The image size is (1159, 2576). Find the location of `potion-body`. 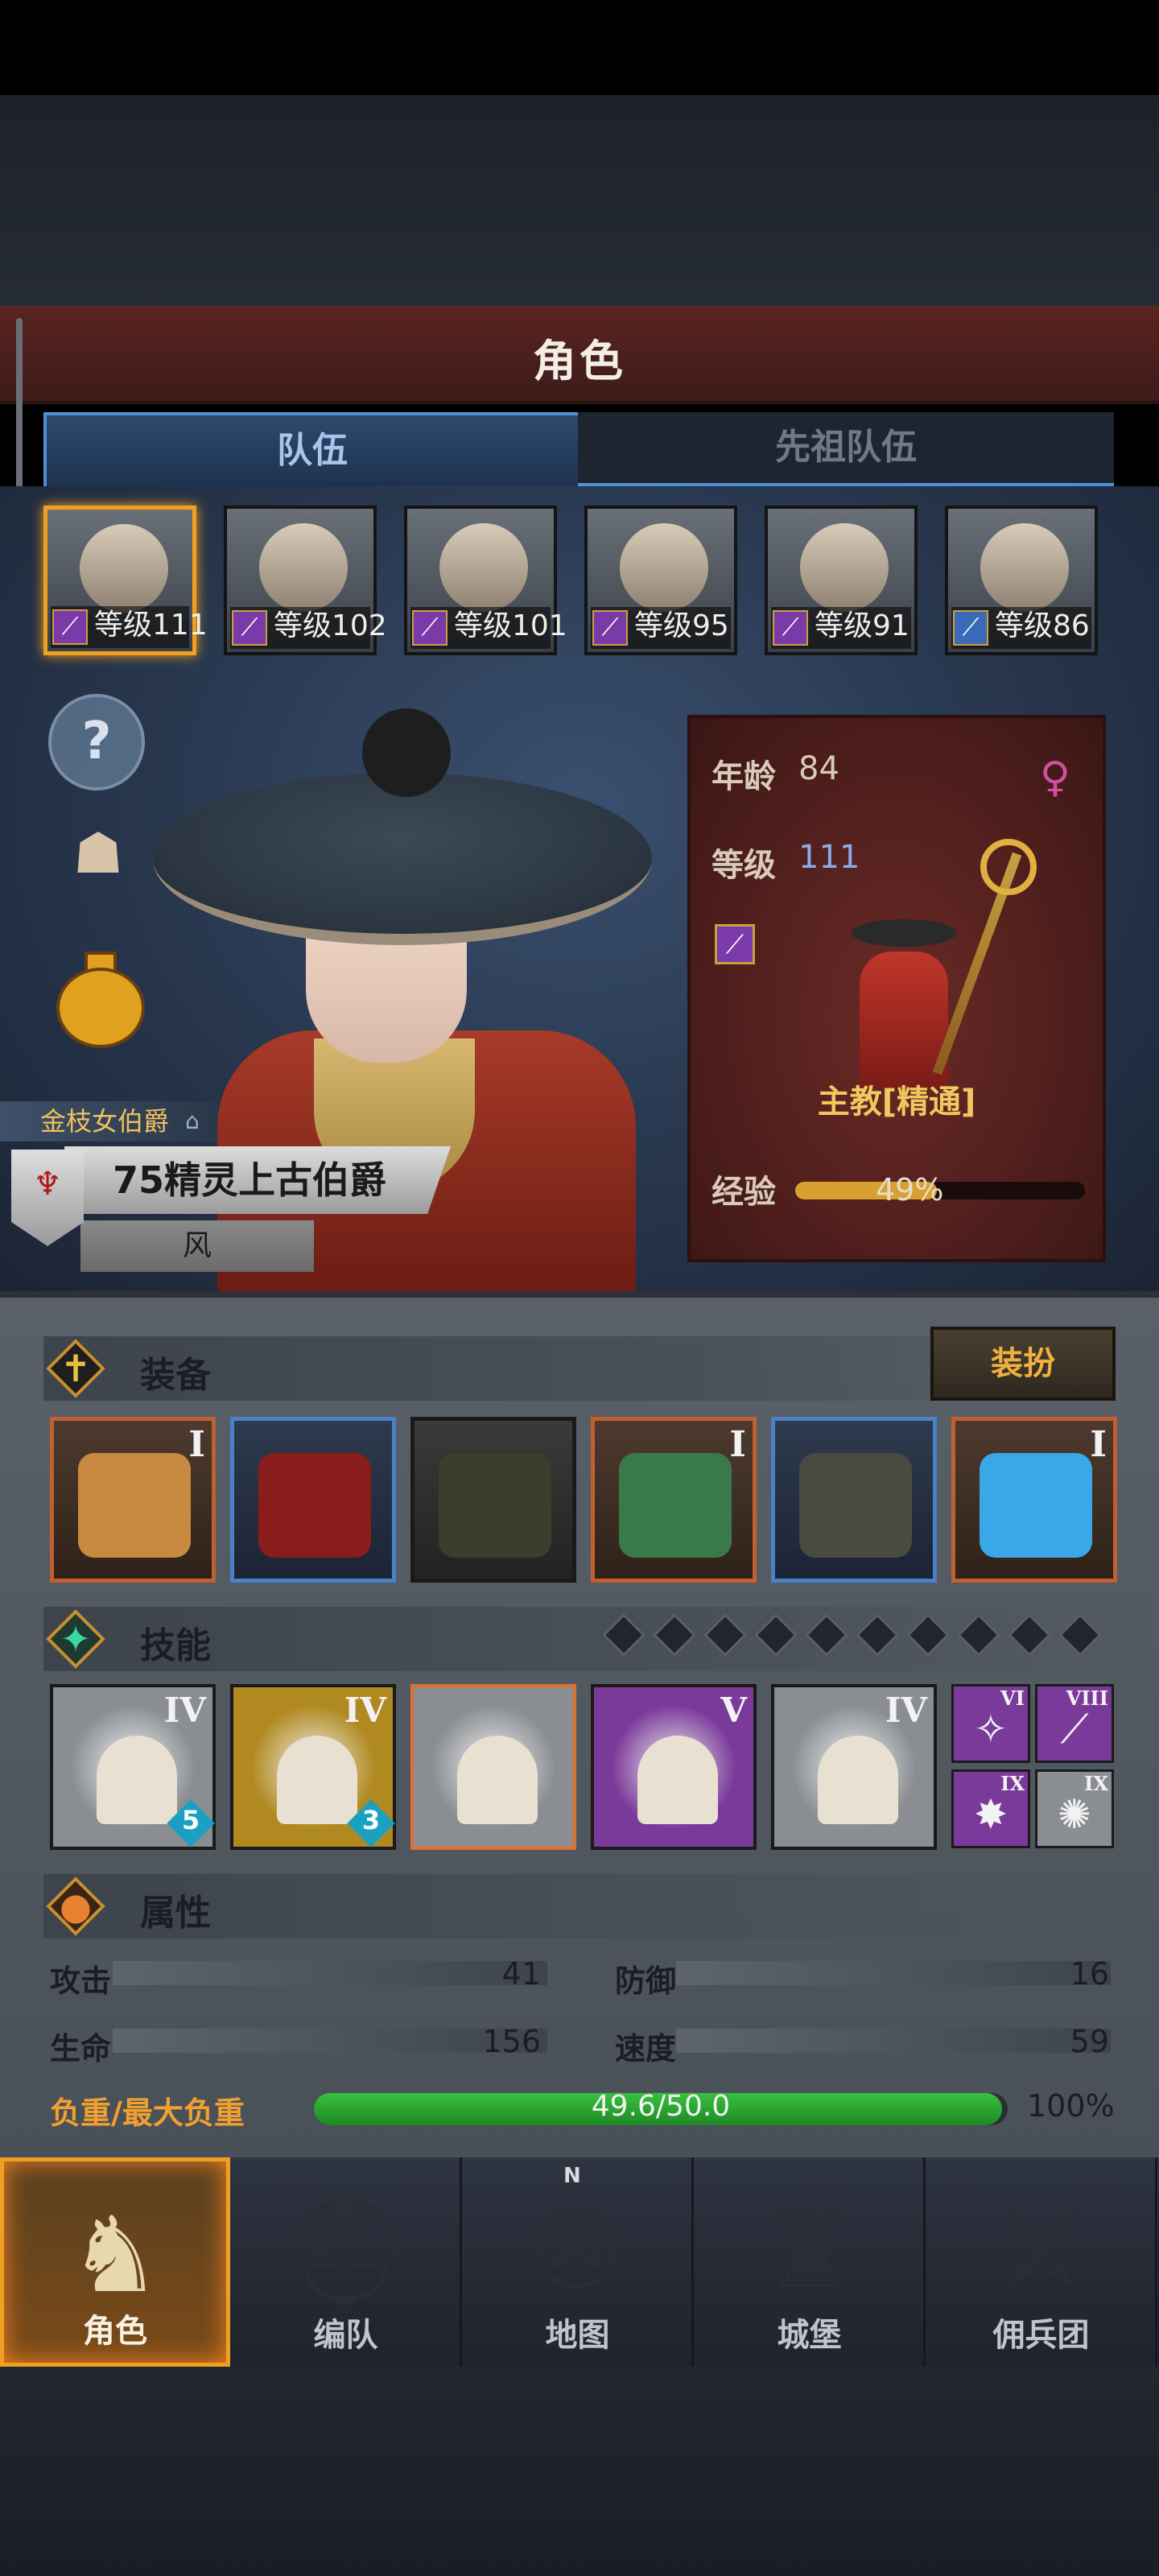

potion-body is located at coordinates (100, 1008).